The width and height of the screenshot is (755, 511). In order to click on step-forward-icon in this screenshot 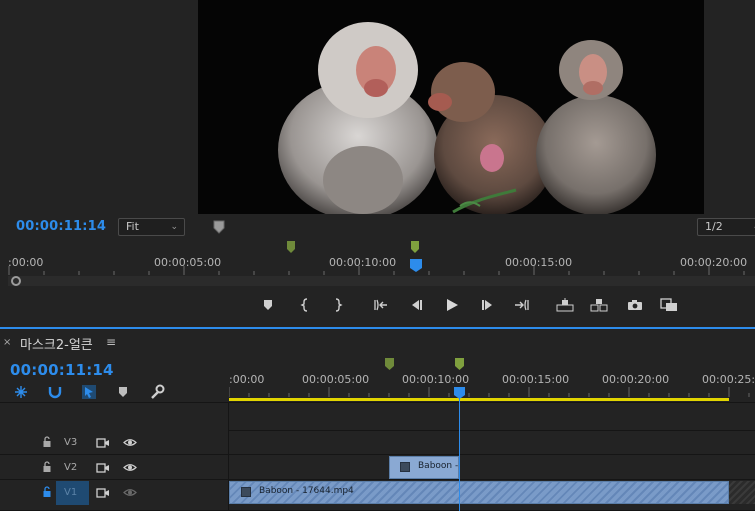, I will do `click(487, 305)`.